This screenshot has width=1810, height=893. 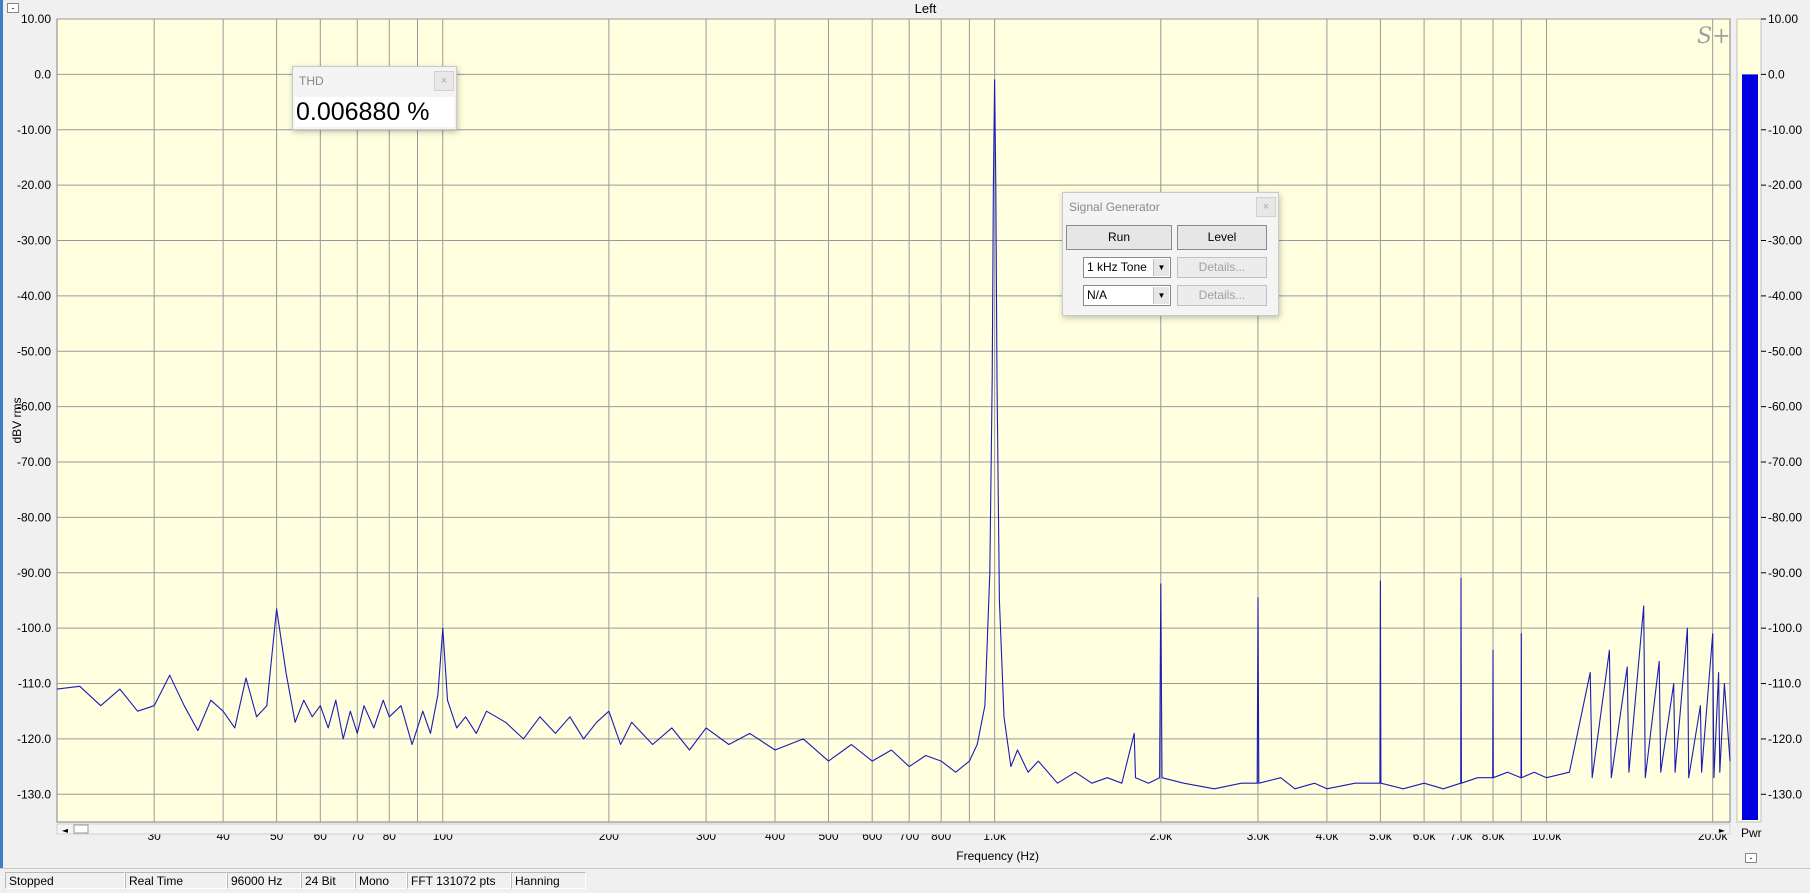 I want to click on thd-panel-title: THD, so click(x=311, y=81).